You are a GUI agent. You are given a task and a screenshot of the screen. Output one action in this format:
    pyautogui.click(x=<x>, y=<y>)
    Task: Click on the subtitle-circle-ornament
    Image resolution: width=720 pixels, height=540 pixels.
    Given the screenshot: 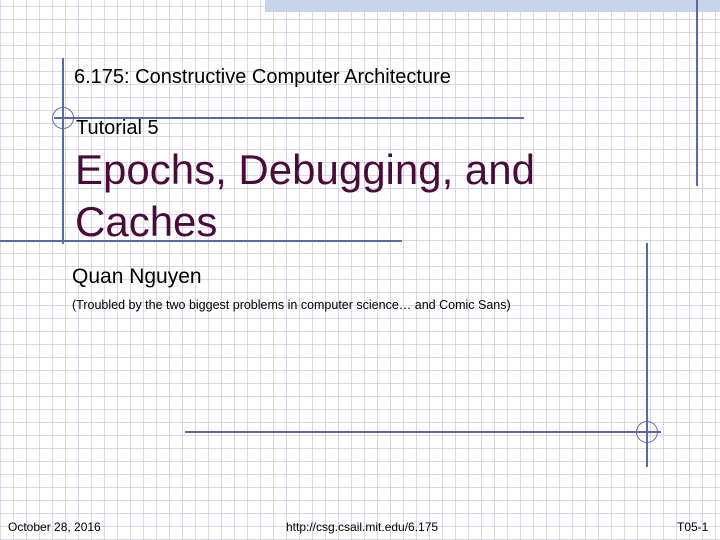 What is the action you would take?
    pyautogui.click(x=63, y=118)
    